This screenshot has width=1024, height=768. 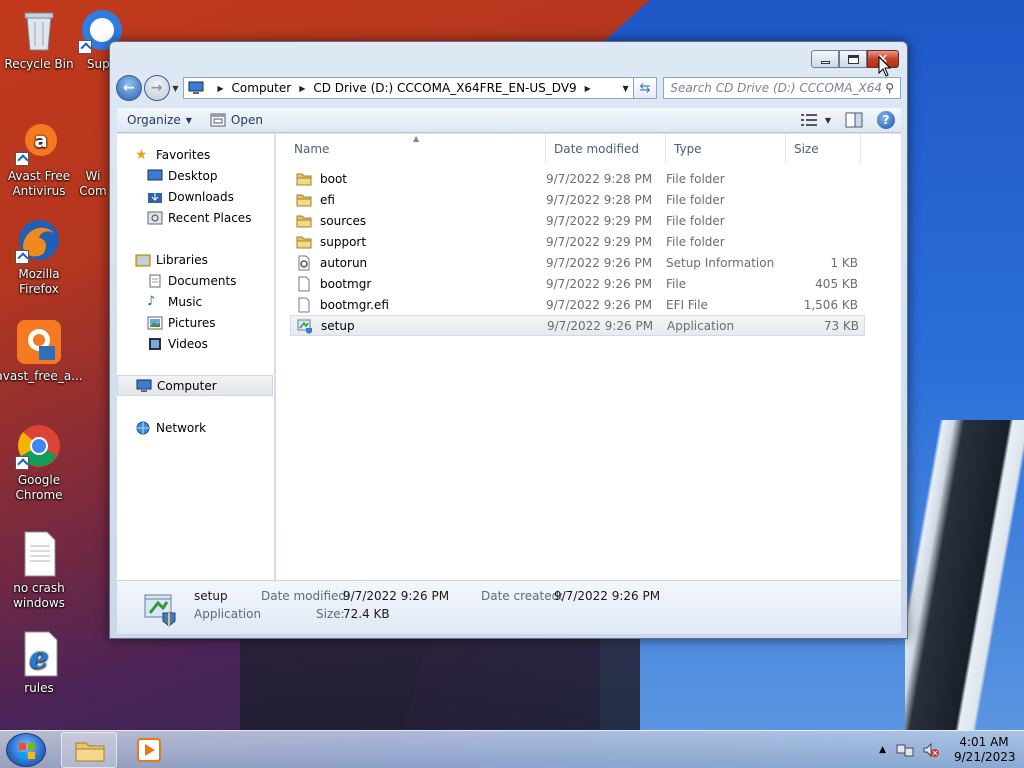 I want to click on taskbar-explorer-button, so click(x=89, y=750).